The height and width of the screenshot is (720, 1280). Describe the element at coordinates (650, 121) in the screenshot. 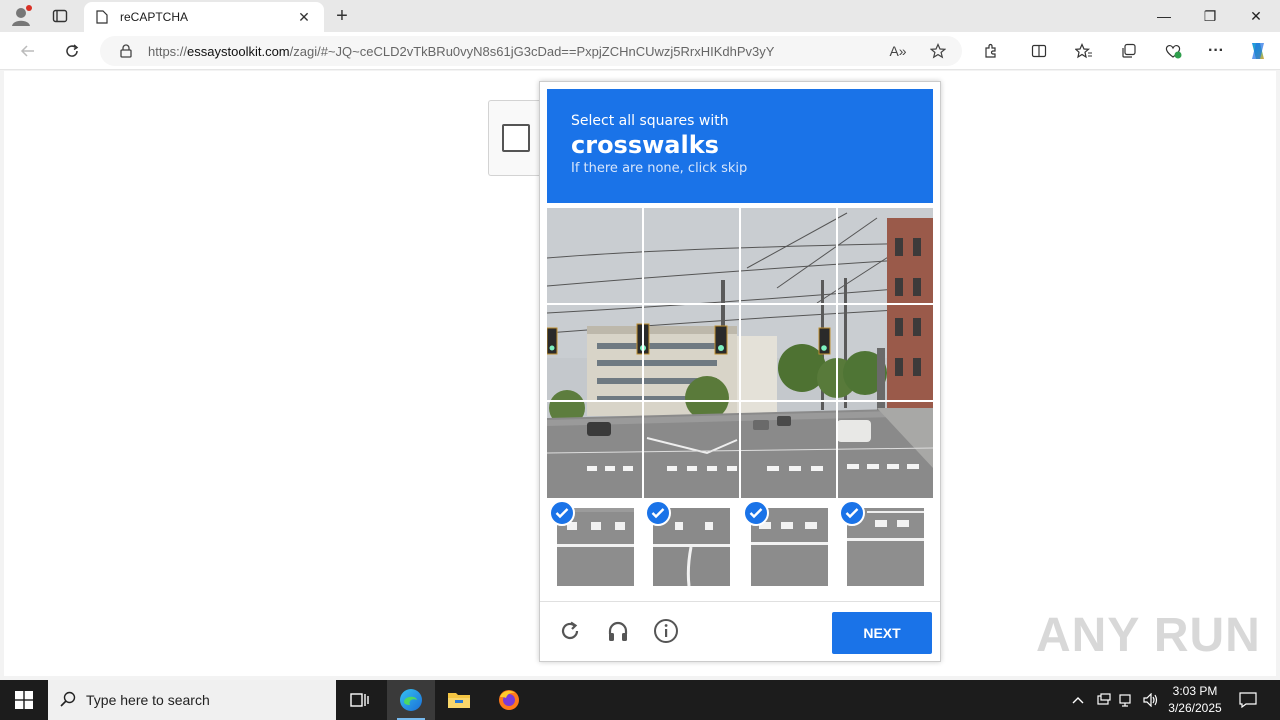

I see `instruction-text: Select all squares with` at that location.